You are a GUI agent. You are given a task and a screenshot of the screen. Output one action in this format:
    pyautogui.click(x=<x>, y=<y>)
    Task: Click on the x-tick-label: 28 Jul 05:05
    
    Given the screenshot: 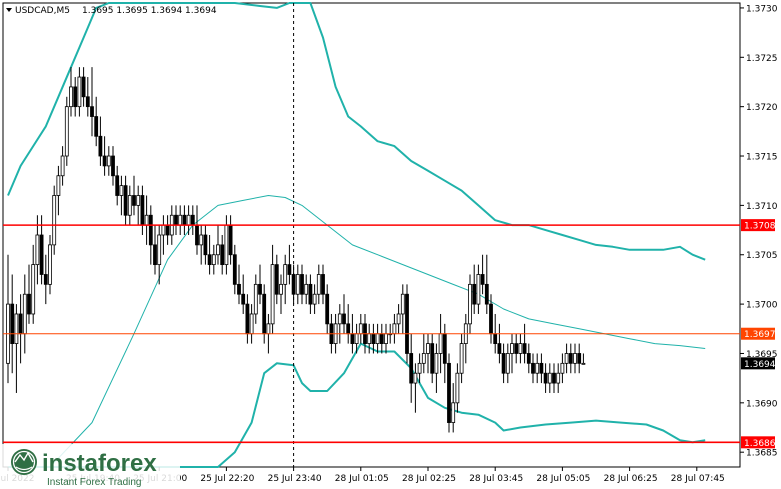 What is the action you would take?
    pyautogui.click(x=563, y=479)
    